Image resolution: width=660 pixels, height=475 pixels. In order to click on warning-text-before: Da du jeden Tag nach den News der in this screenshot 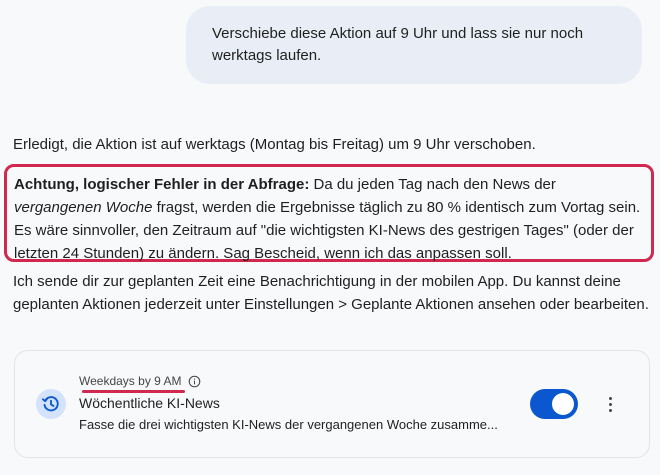, I will do `click(432, 184)`.